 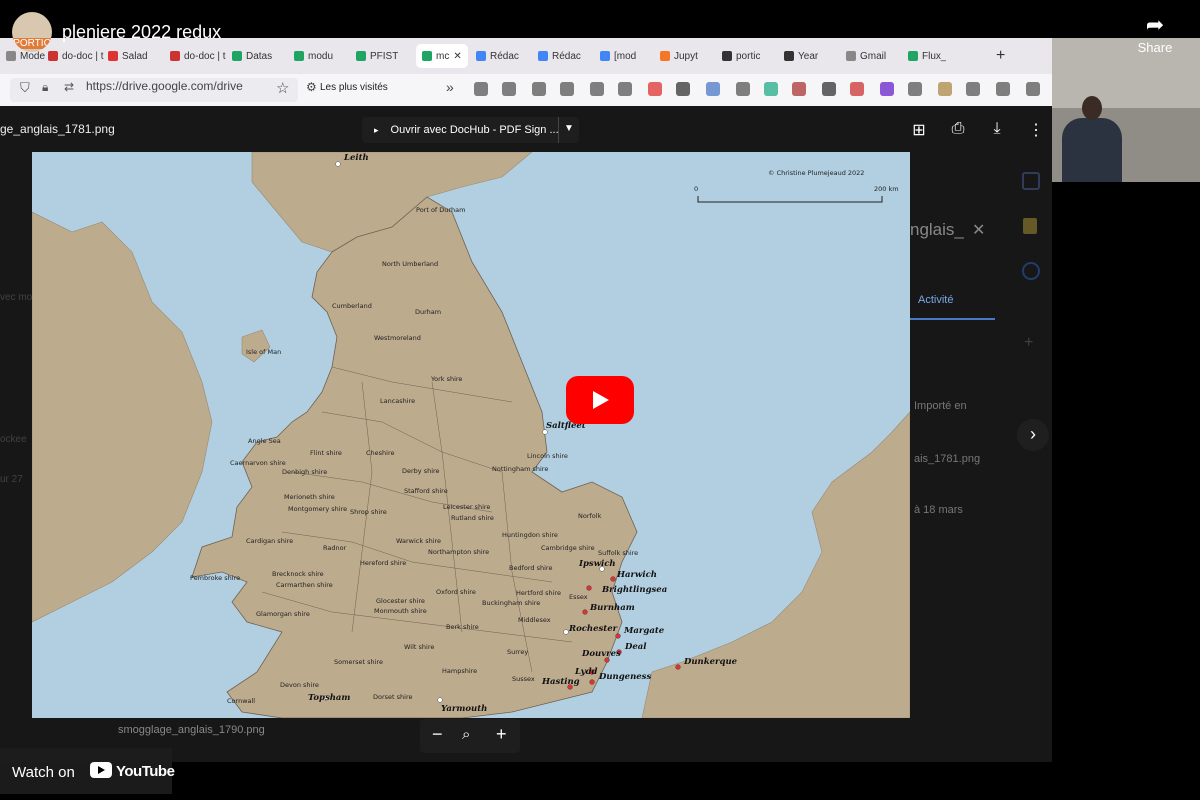 What do you see at coordinates (380, 453) in the screenshot?
I see `county-label: Cheshire` at bounding box center [380, 453].